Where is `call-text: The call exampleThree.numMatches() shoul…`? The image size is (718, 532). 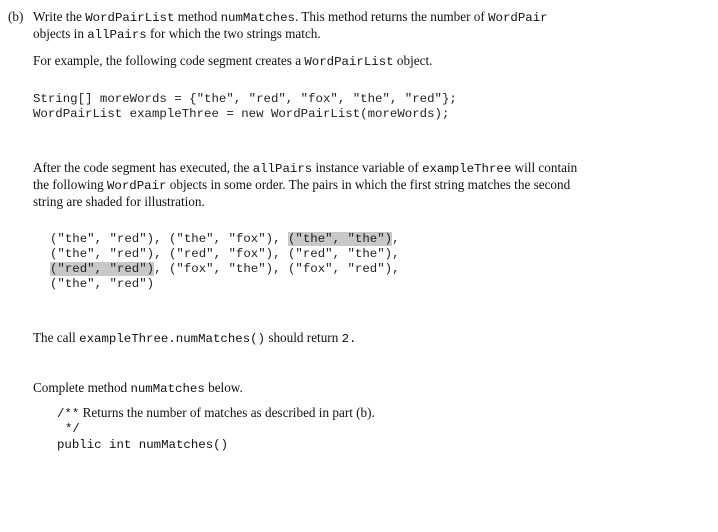 call-text: The call exampleThree.numMatches() shoul… is located at coordinates (194, 338).